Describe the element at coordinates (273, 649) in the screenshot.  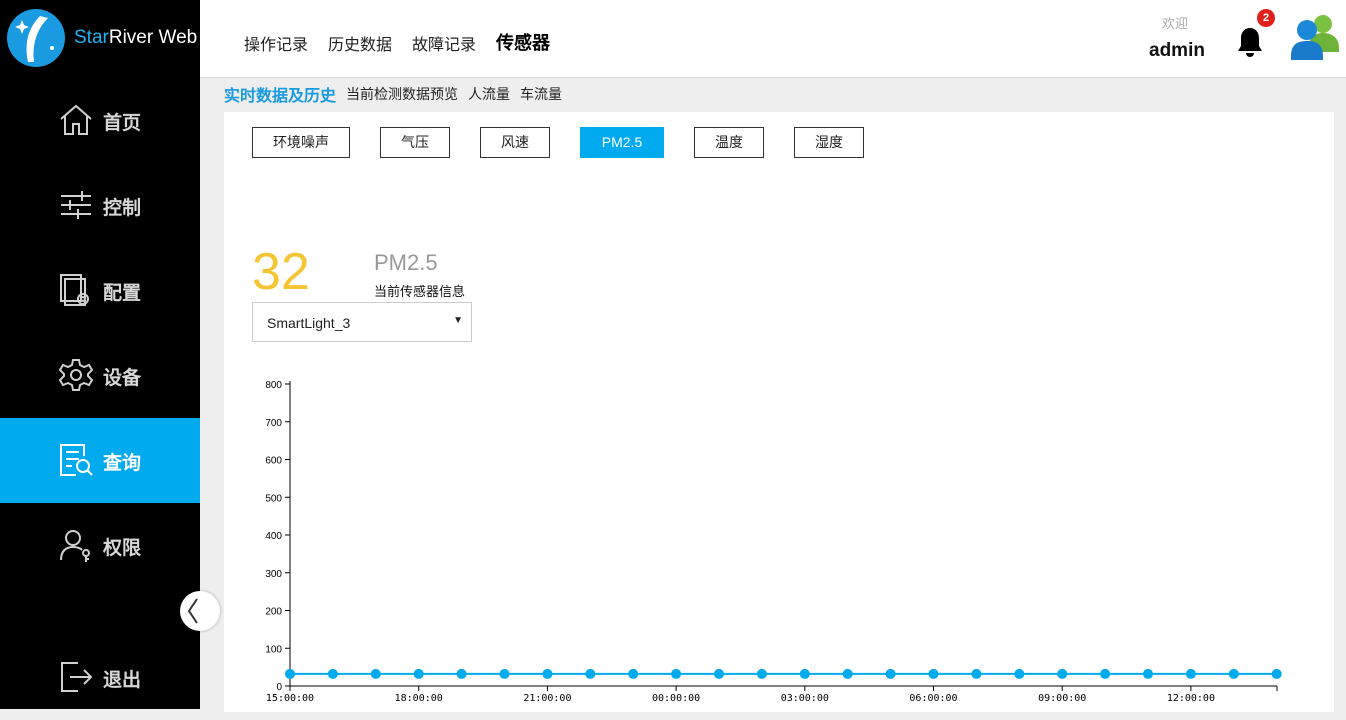
I see `y-tick-label: 100` at that location.